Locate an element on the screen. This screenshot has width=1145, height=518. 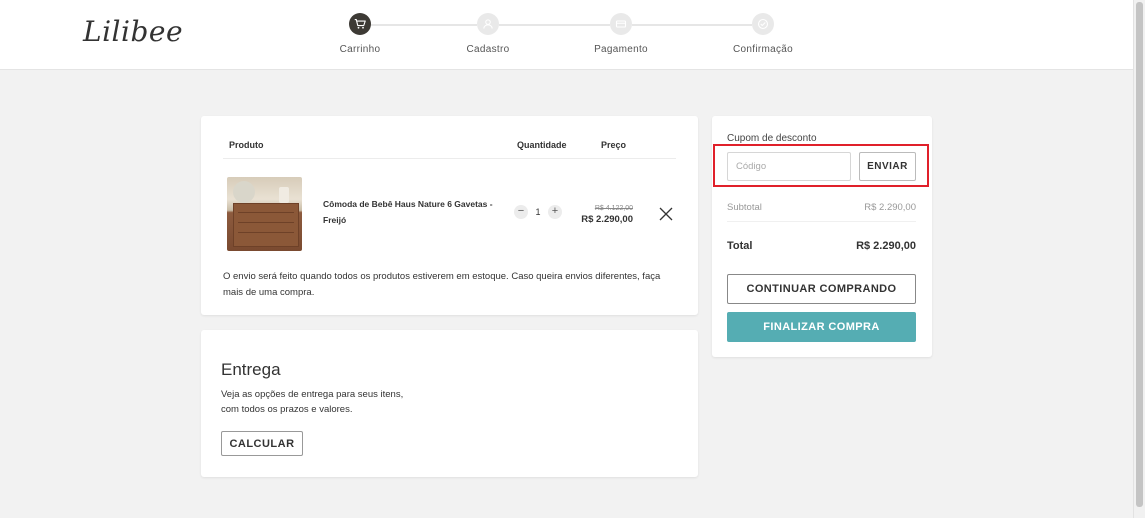
checkout-button: FINALIZAR COMPRA is located at coordinates (821, 327).